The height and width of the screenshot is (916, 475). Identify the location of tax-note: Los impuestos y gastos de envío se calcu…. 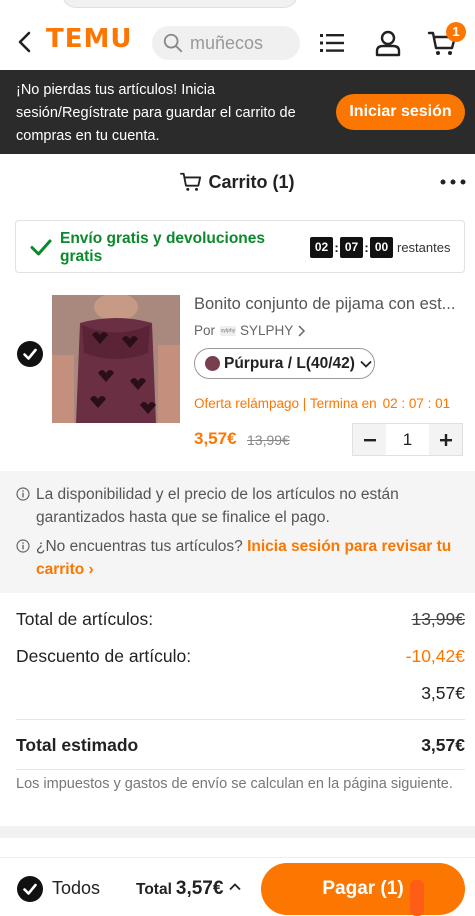
(234, 784).